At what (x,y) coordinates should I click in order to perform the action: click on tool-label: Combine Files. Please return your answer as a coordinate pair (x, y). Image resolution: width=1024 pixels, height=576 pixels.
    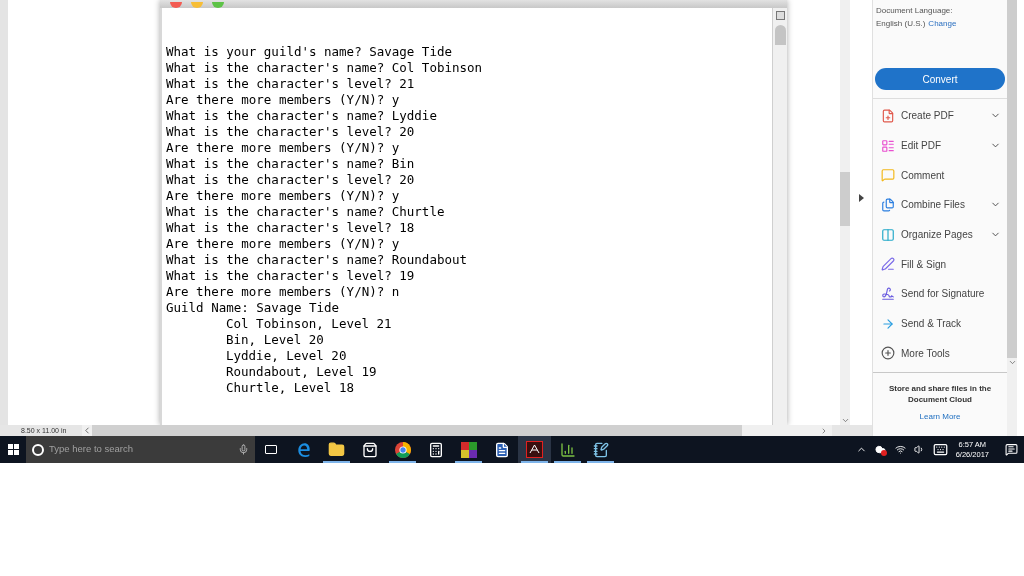
    Looking at the image, I should click on (933, 205).